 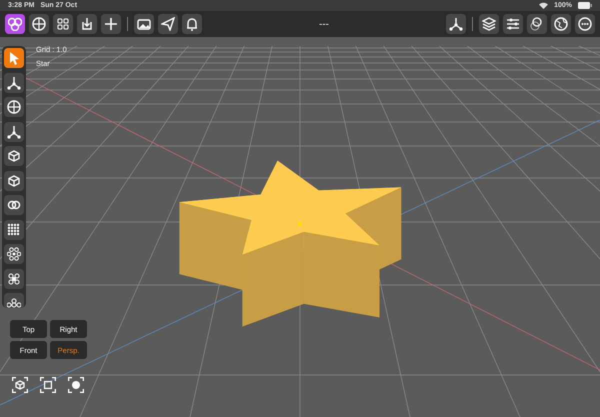 What do you see at coordinates (585, 5) in the screenshot?
I see `battery-icon` at bounding box center [585, 5].